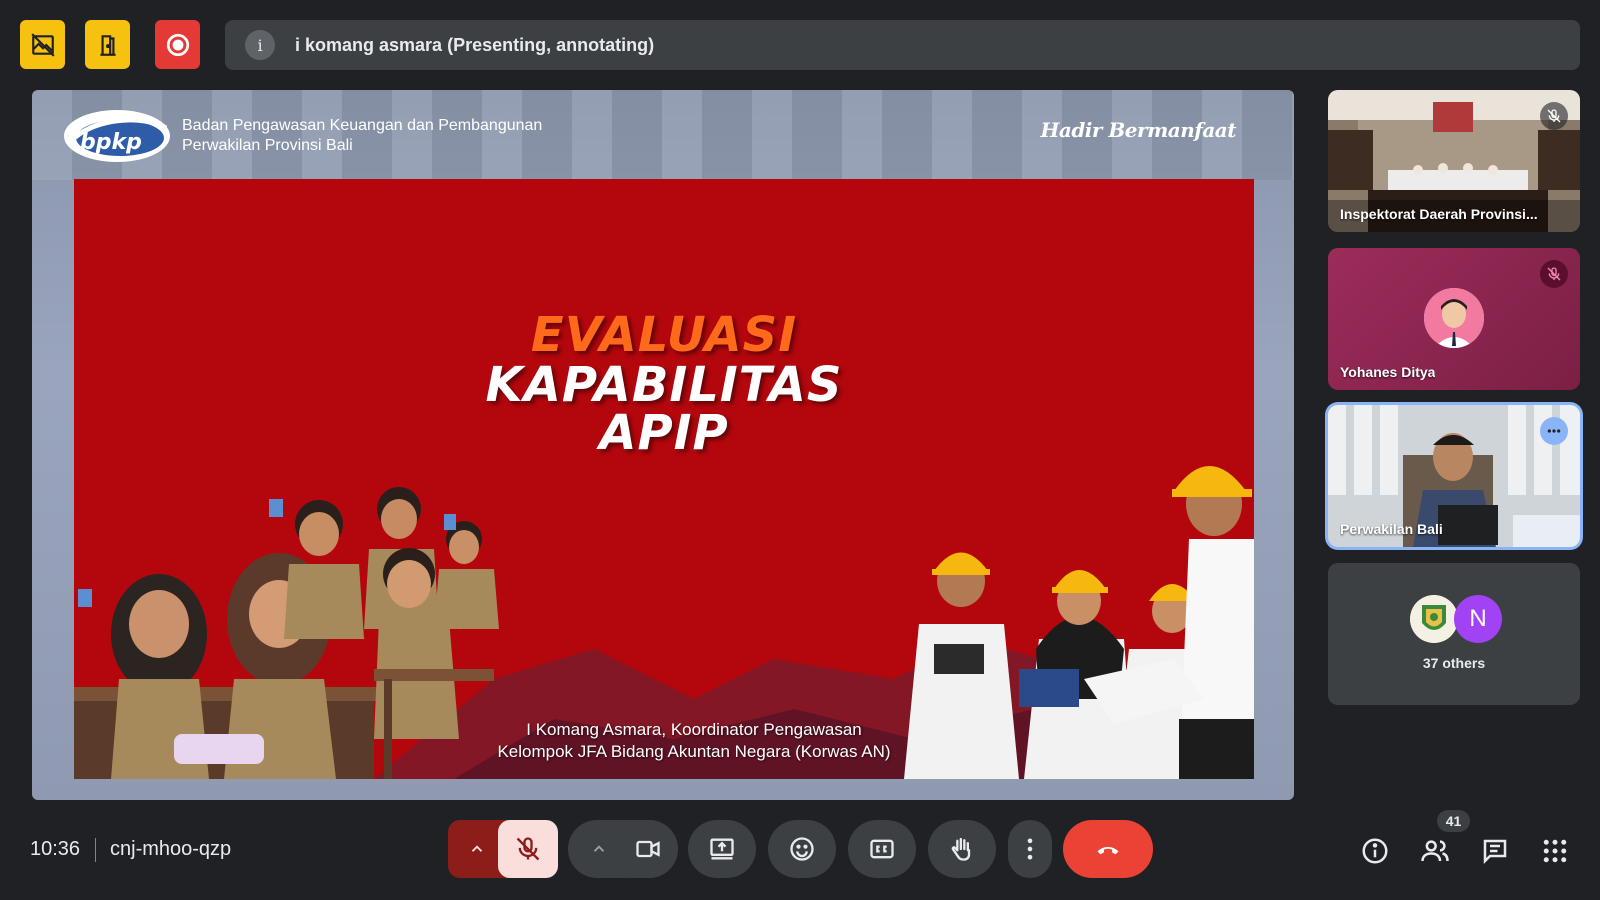 This screenshot has height=900, width=1600. What do you see at coordinates (1079, 622) in the screenshot?
I see `workers-illustration` at bounding box center [1079, 622].